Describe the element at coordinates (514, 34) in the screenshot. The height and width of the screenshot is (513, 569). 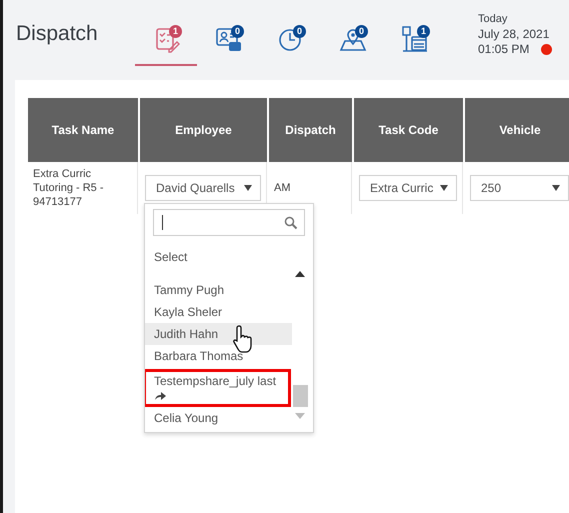
I see `date-text: July 28, 2021` at that location.